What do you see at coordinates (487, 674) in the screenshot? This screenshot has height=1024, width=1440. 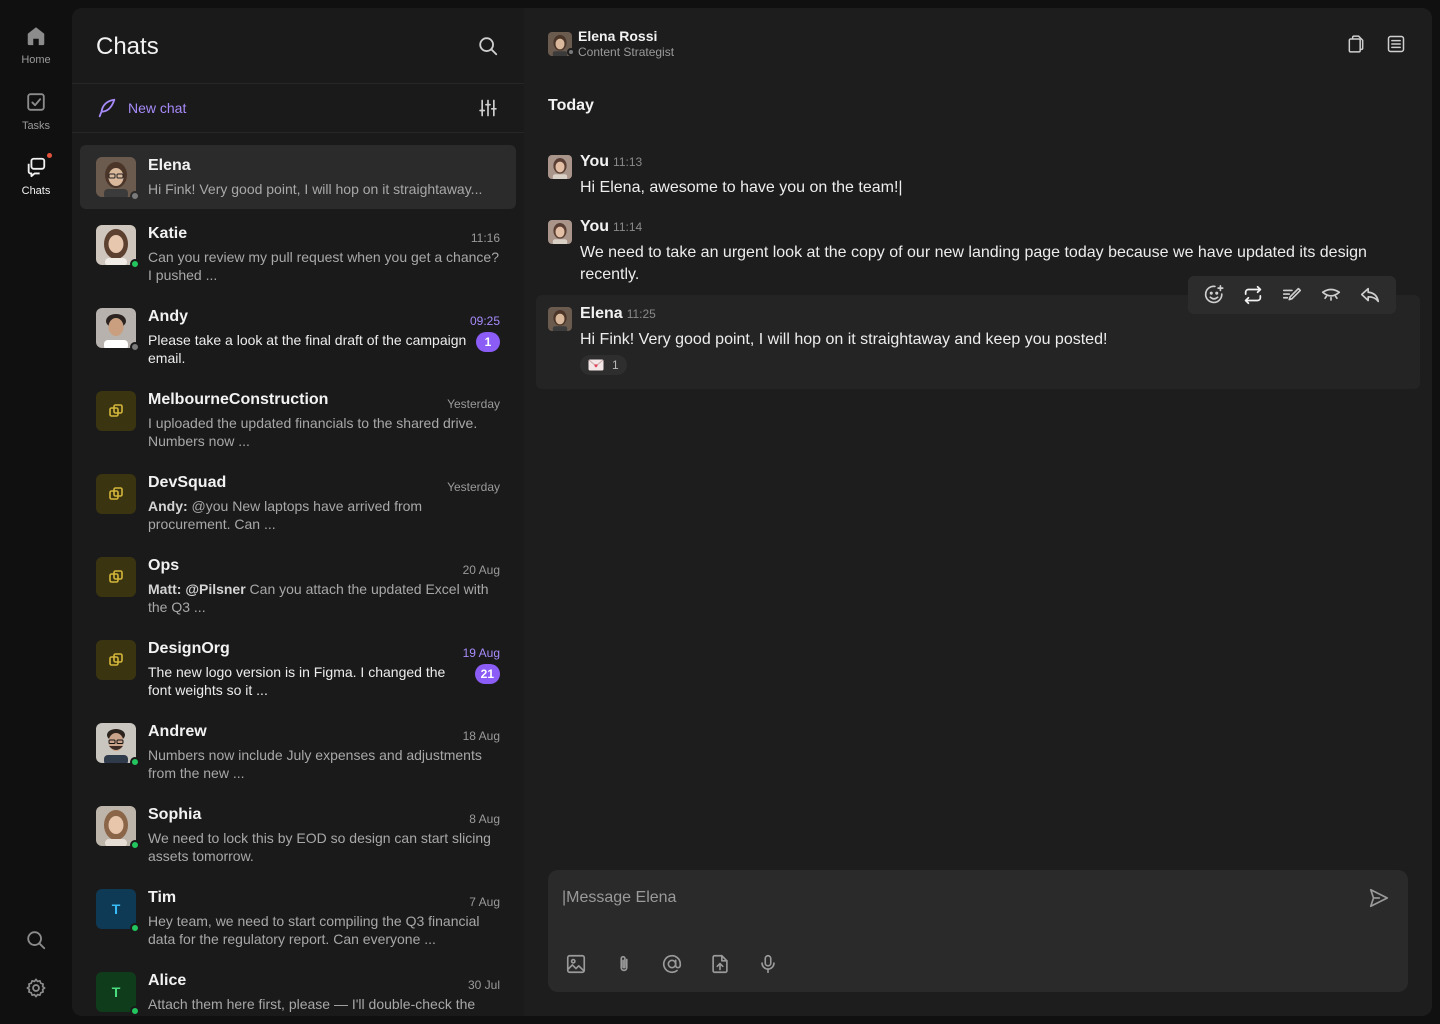 I see `unread-badge: 21` at bounding box center [487, 674].